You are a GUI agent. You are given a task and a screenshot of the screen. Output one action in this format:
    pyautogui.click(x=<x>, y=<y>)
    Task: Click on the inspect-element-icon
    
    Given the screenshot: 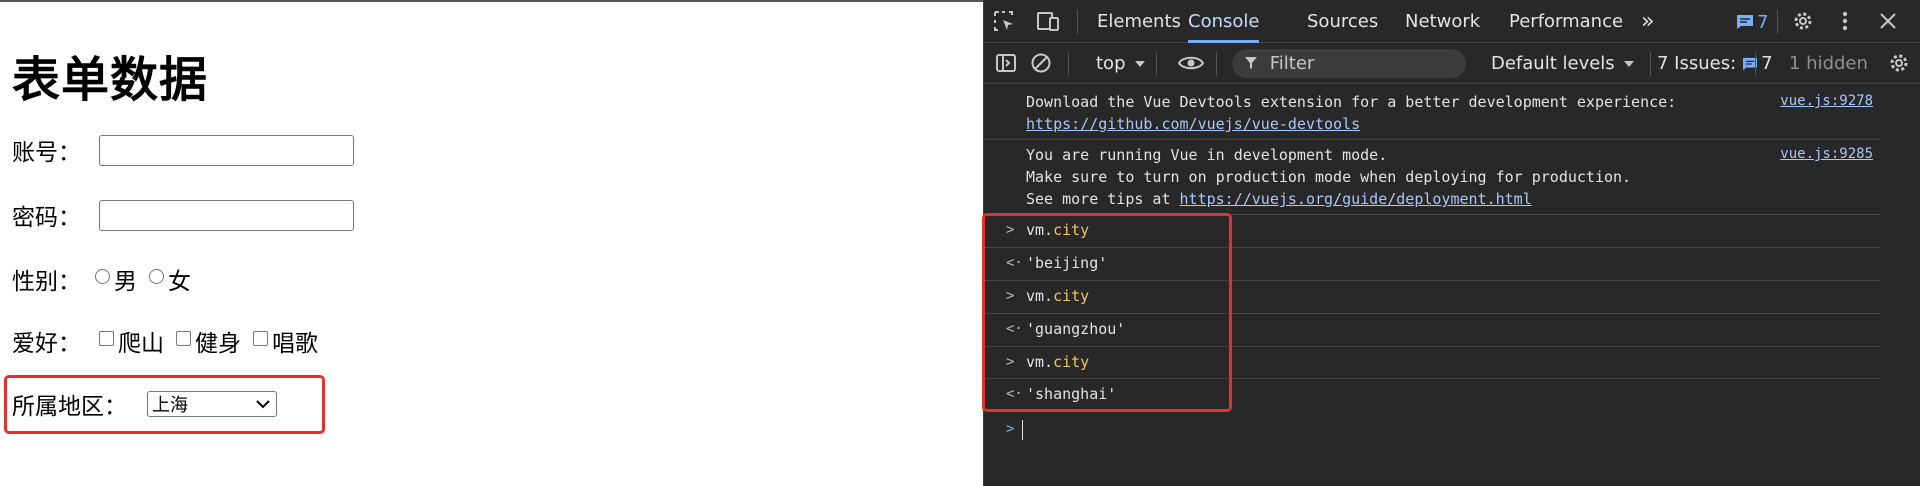 What is the action you would take?
    pyautogui.click(x=1004, y=21)
    